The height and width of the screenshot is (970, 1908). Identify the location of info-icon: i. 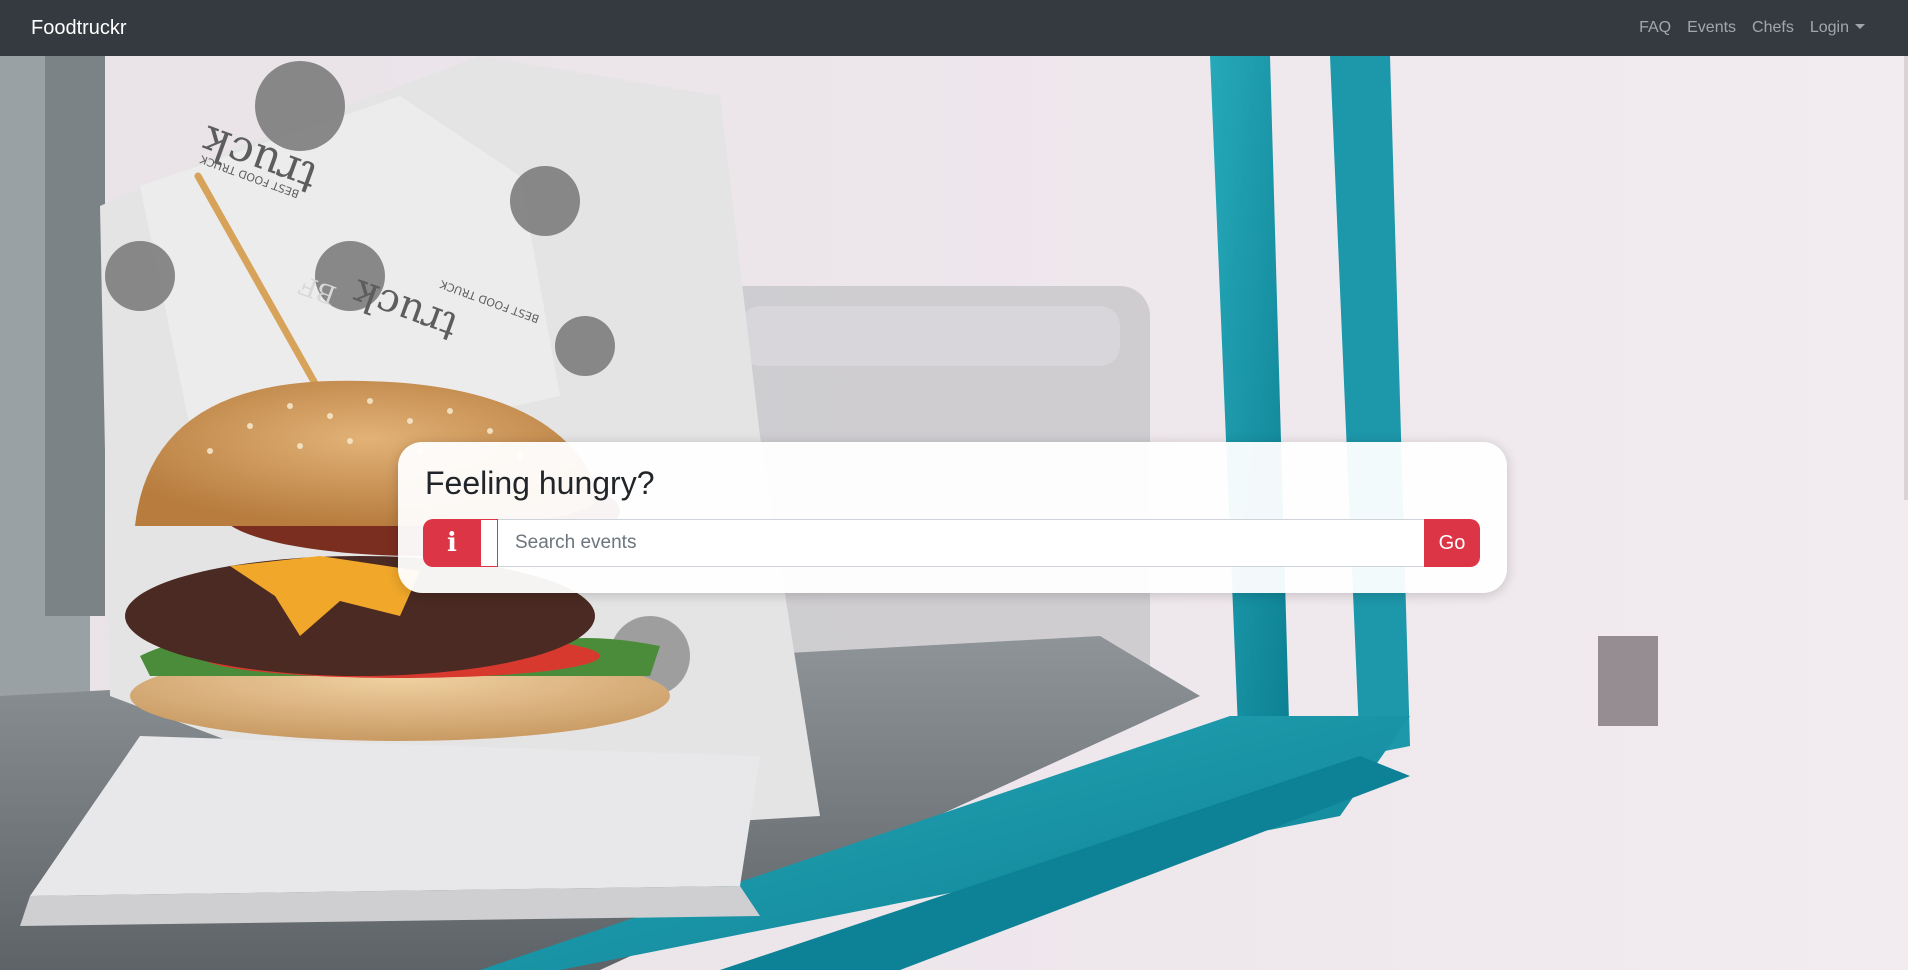
(452, 543).